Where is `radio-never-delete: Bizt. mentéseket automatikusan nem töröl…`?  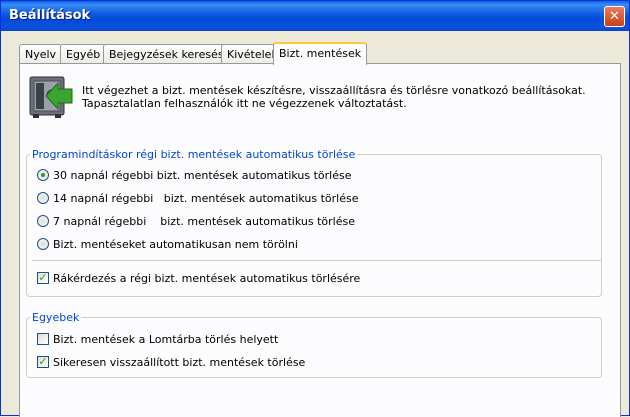
radio-never-delete: Bizt. mentéseket automatikusan nem töröl… is located at coordinates (167, 244).